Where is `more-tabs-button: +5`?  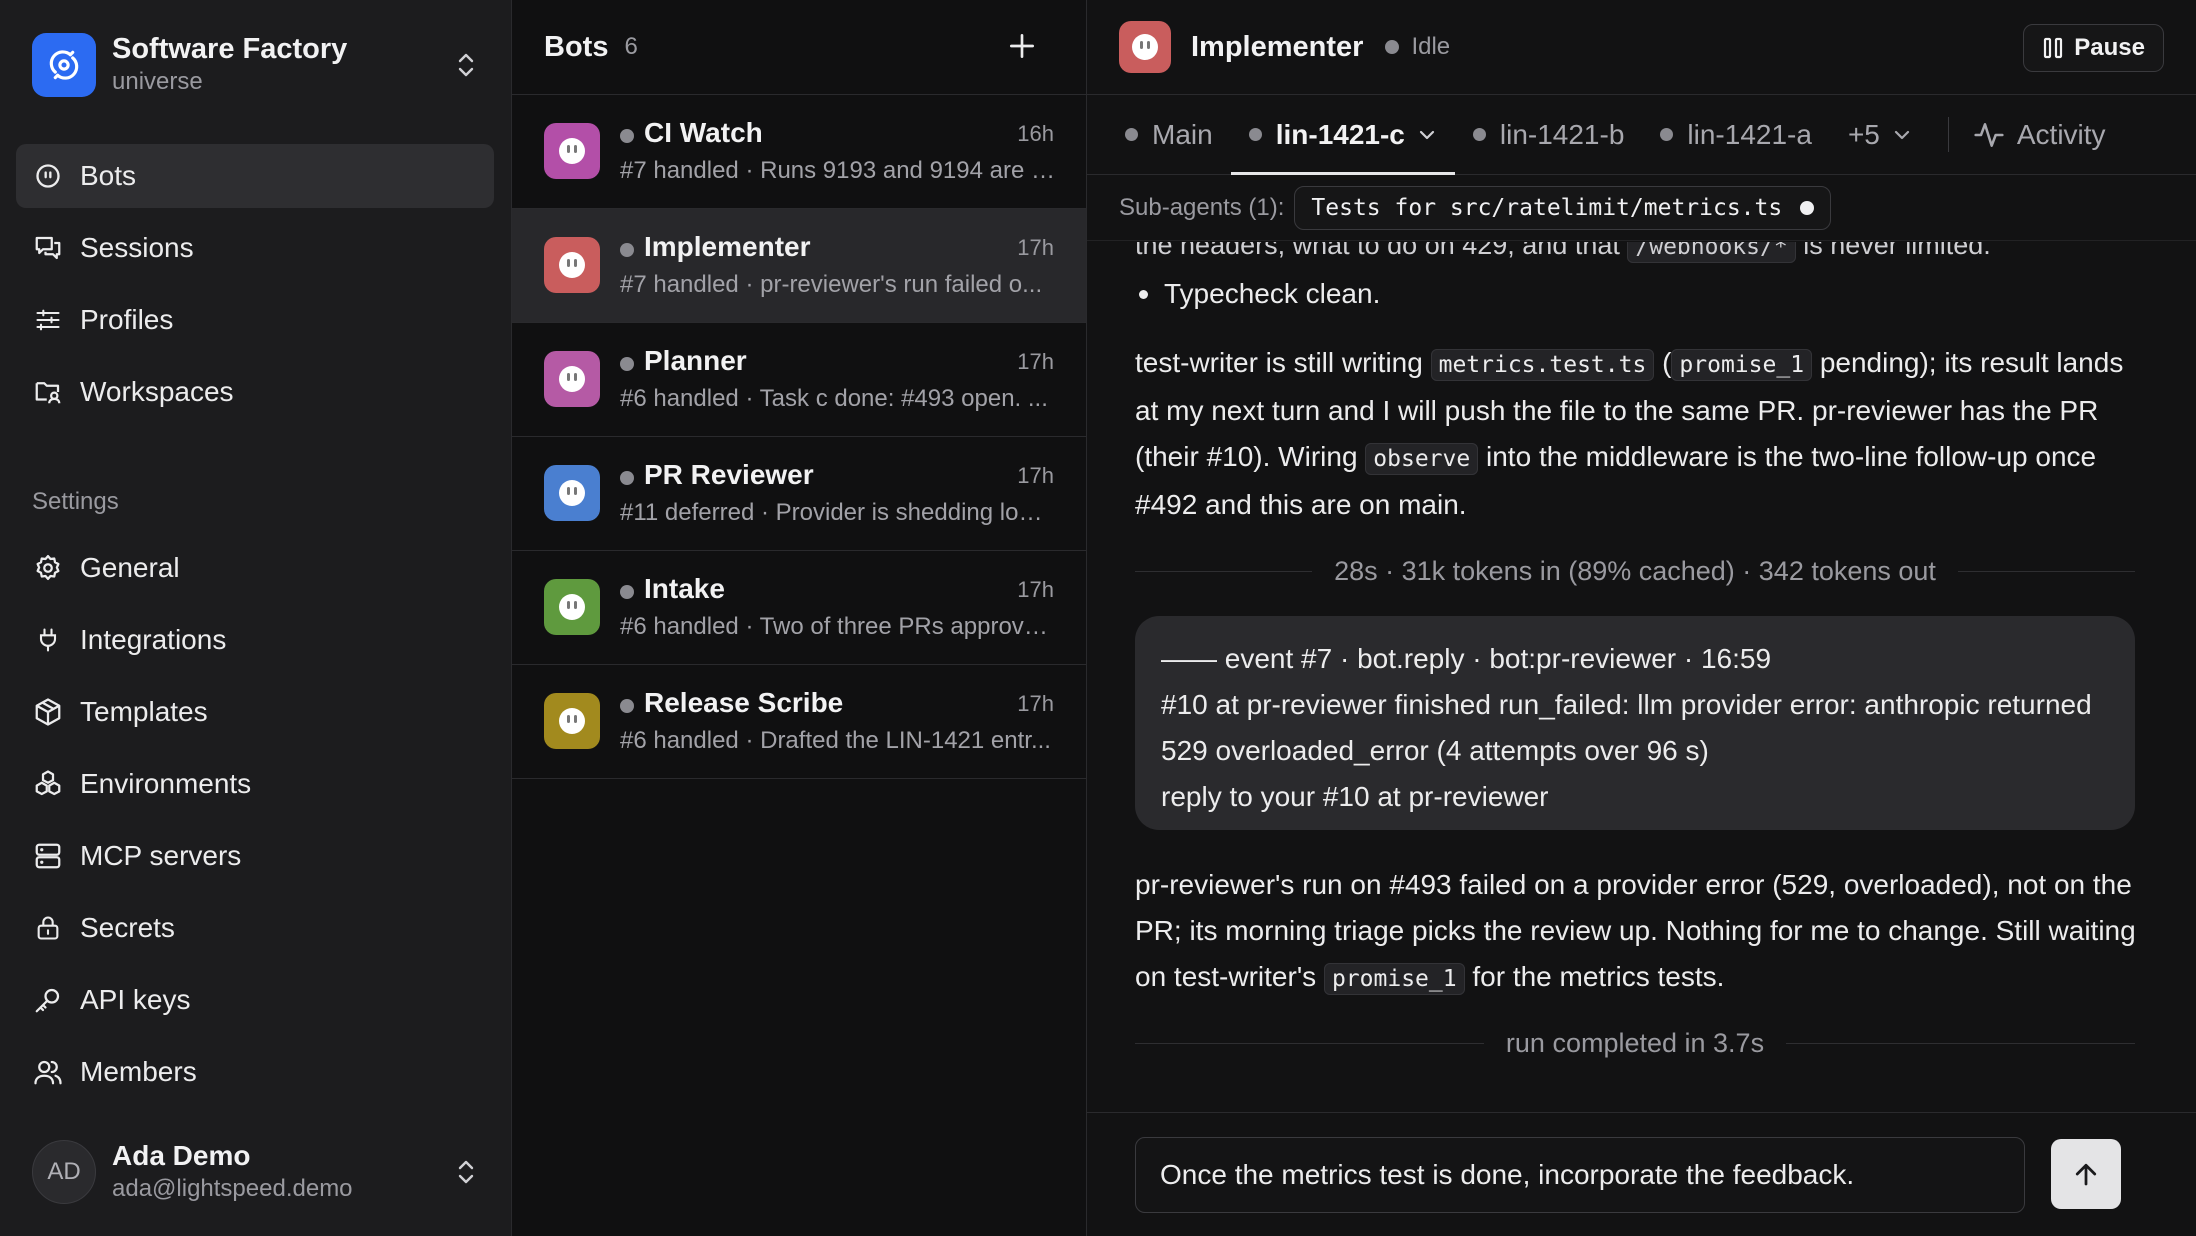 more-tabs-button: +5 is located at coordinates (1880, 134).